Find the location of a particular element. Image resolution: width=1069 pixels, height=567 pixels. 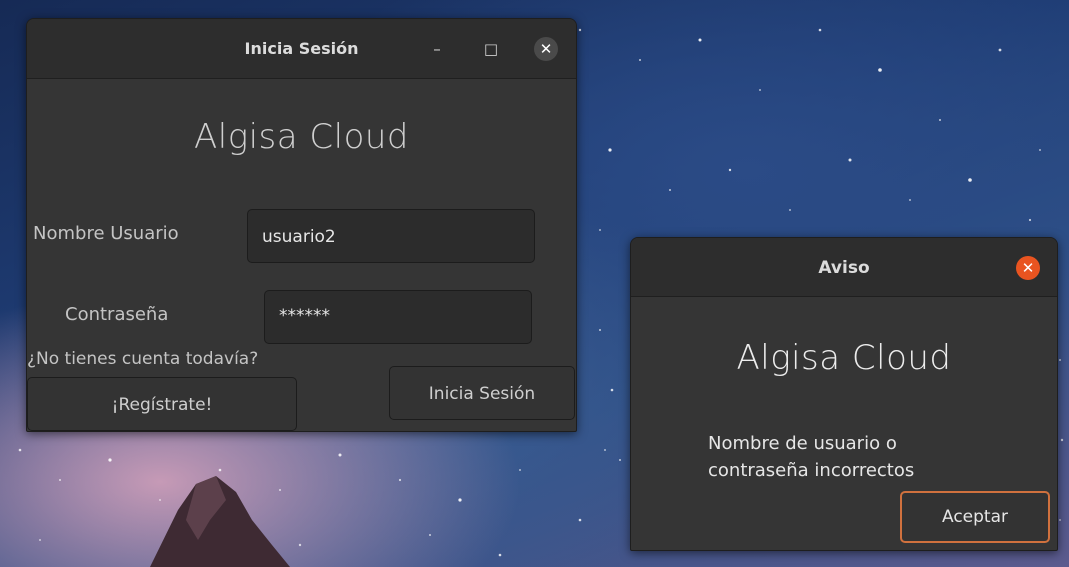

alert-message-line-1: Nombre de usuario o is located at coordinates (802, 443).